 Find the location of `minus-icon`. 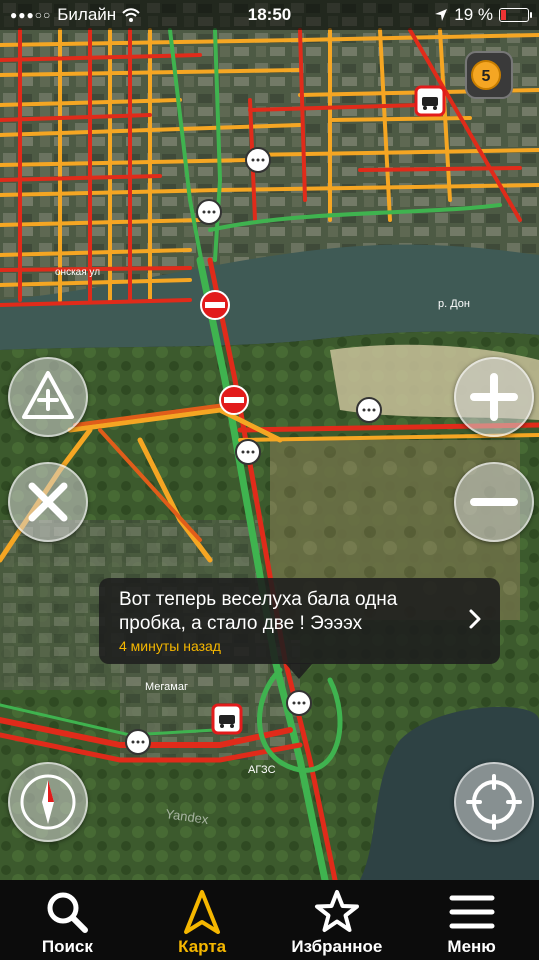

minus-icon is located at coordinates (494, 502).